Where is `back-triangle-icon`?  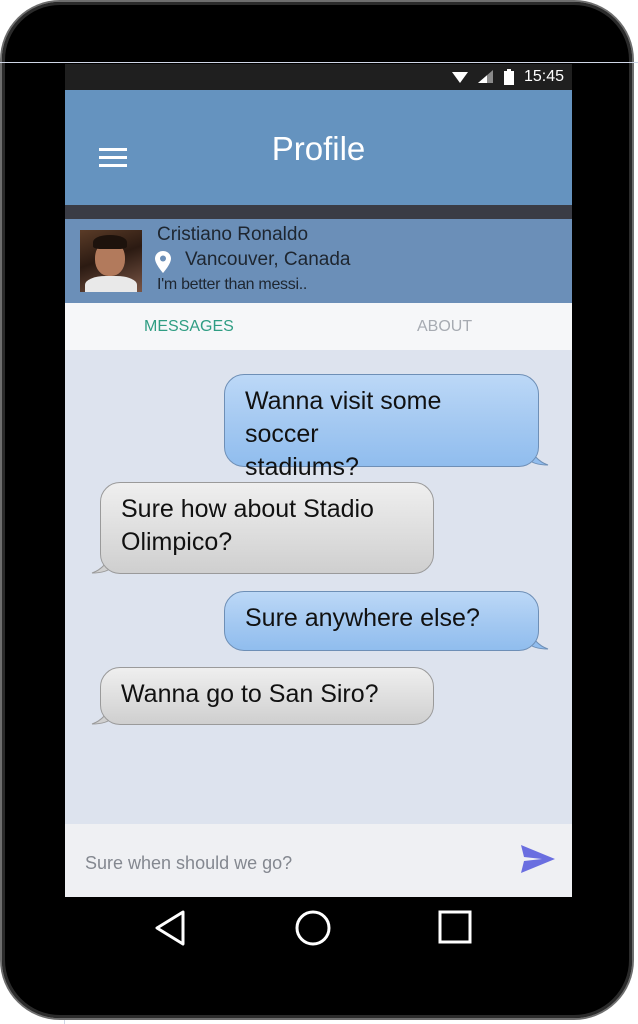
back-triangle-icon is located at coordinates (170, 928).